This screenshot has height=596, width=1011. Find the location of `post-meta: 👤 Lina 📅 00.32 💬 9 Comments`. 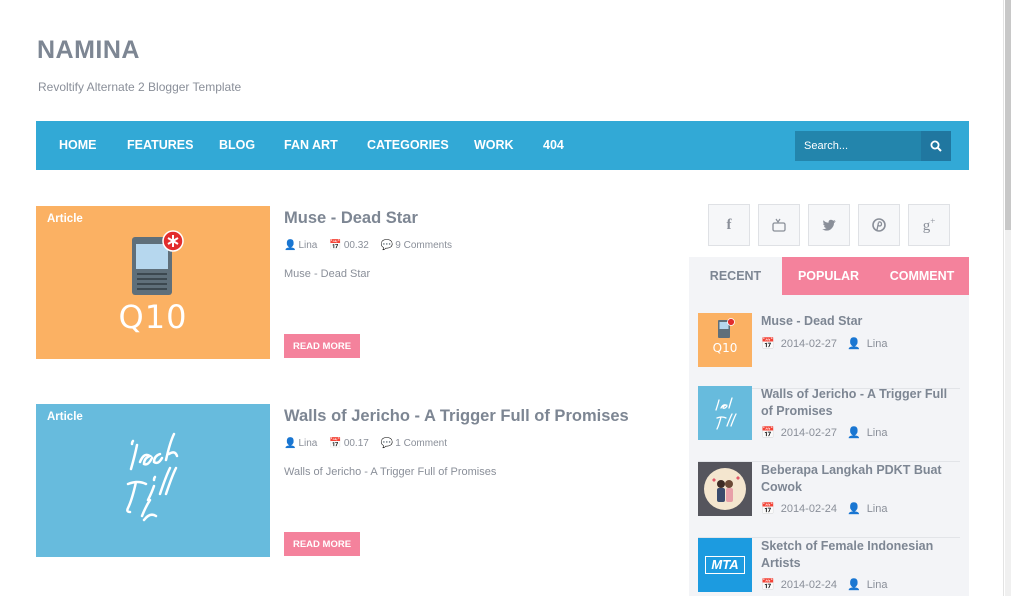

post-meta: 👤 Lina 📅 00.32 💬 9 Comments is located at coordinates (368, 245).